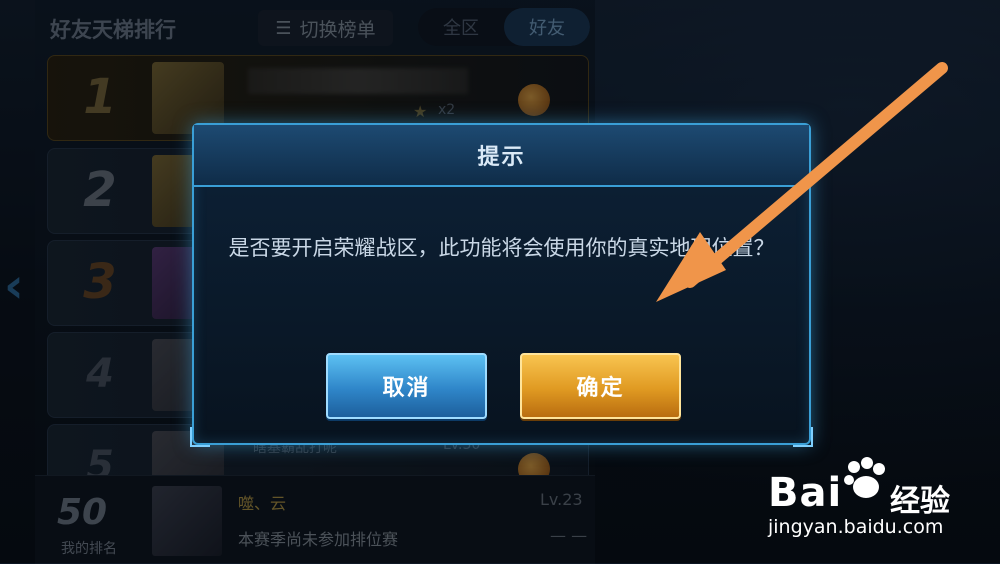 The height and width of the screenshot is (564, 1000). I want to click on baidu-jingyan-text: 经验, so click(920, 501).